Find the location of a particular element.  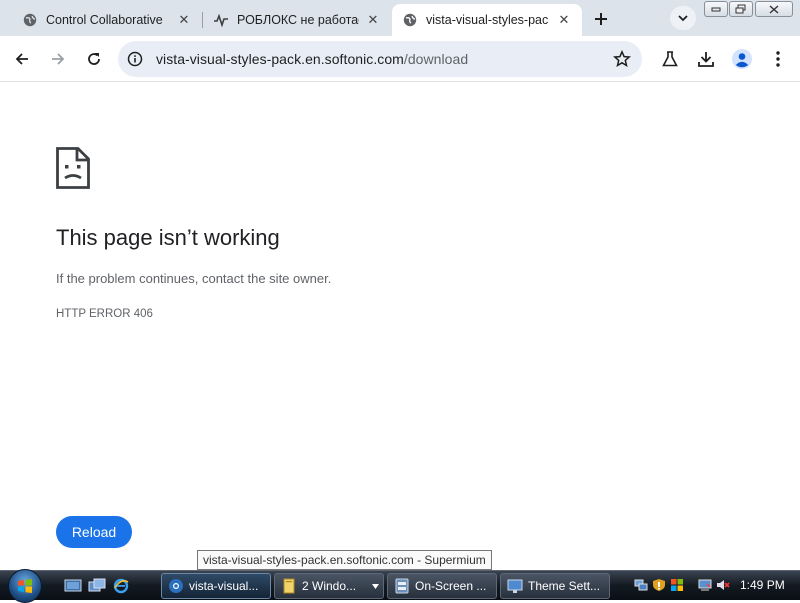

display-tray-icon is located at coordinates (705, 585).